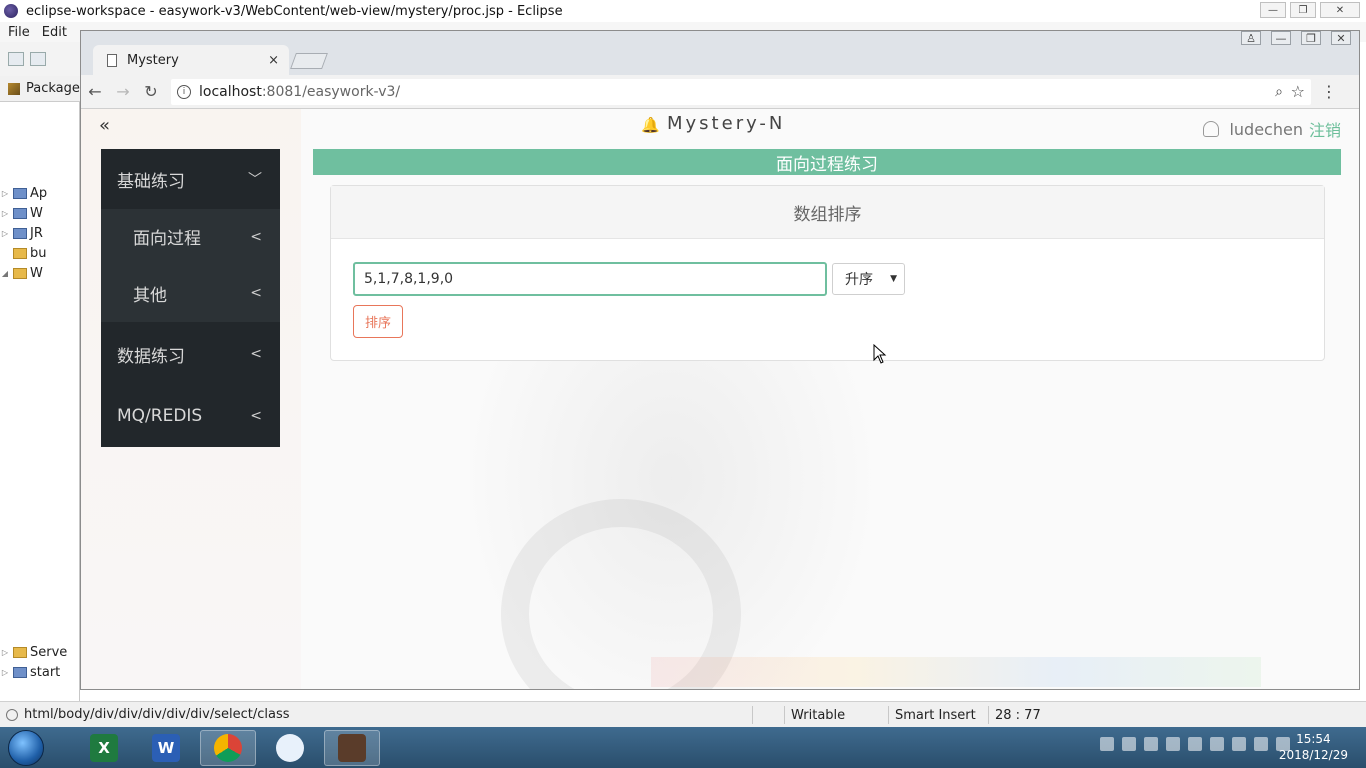 The height and width of the screenshot is (768, 1366). I want to click on minimize-button: —, so click(1273, 10).